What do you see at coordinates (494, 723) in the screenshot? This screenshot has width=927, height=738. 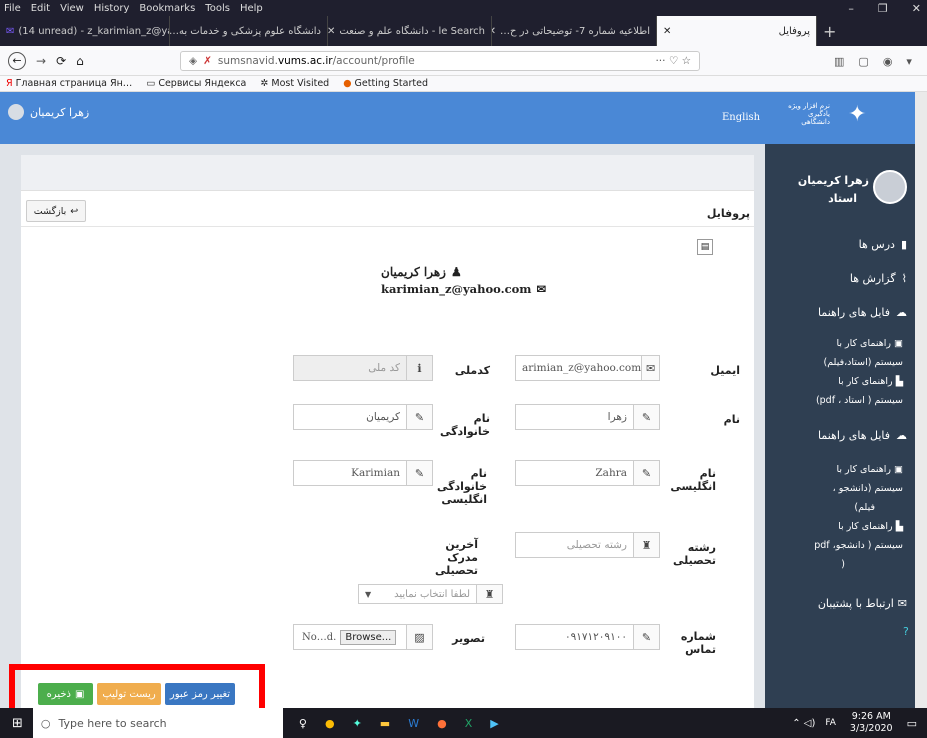 I see `media-icon: ▶` at bounding box center [494, 723].